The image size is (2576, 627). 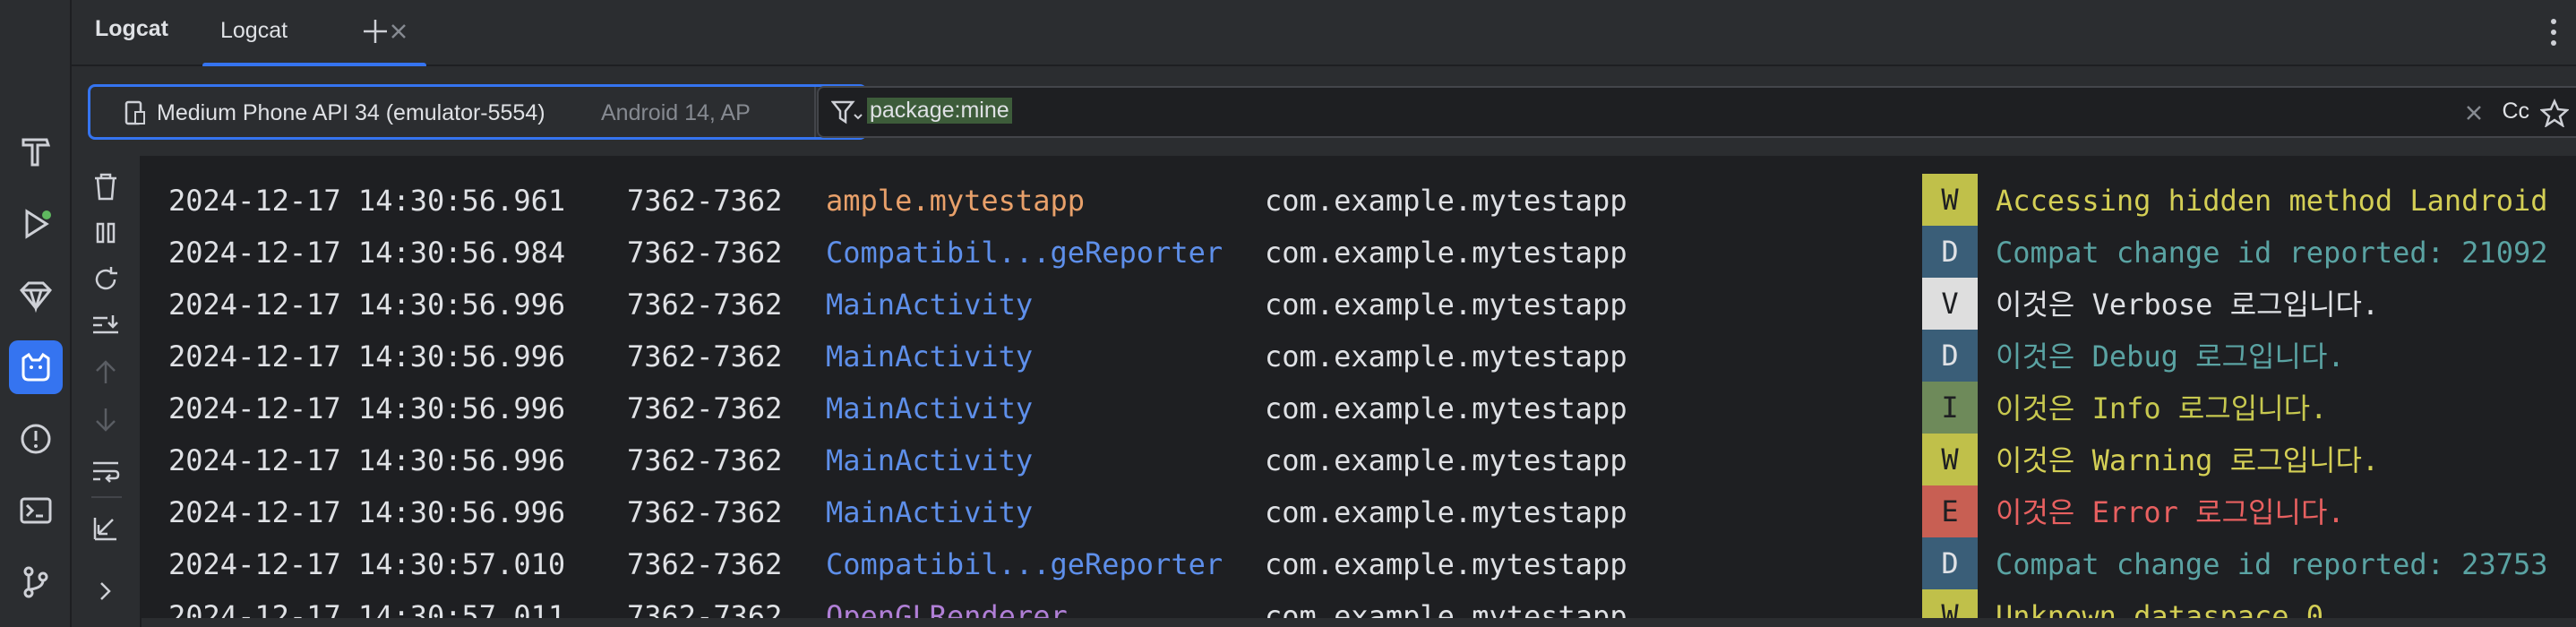 I want to click on up-arrow-icon, so click(x=106, y=372).